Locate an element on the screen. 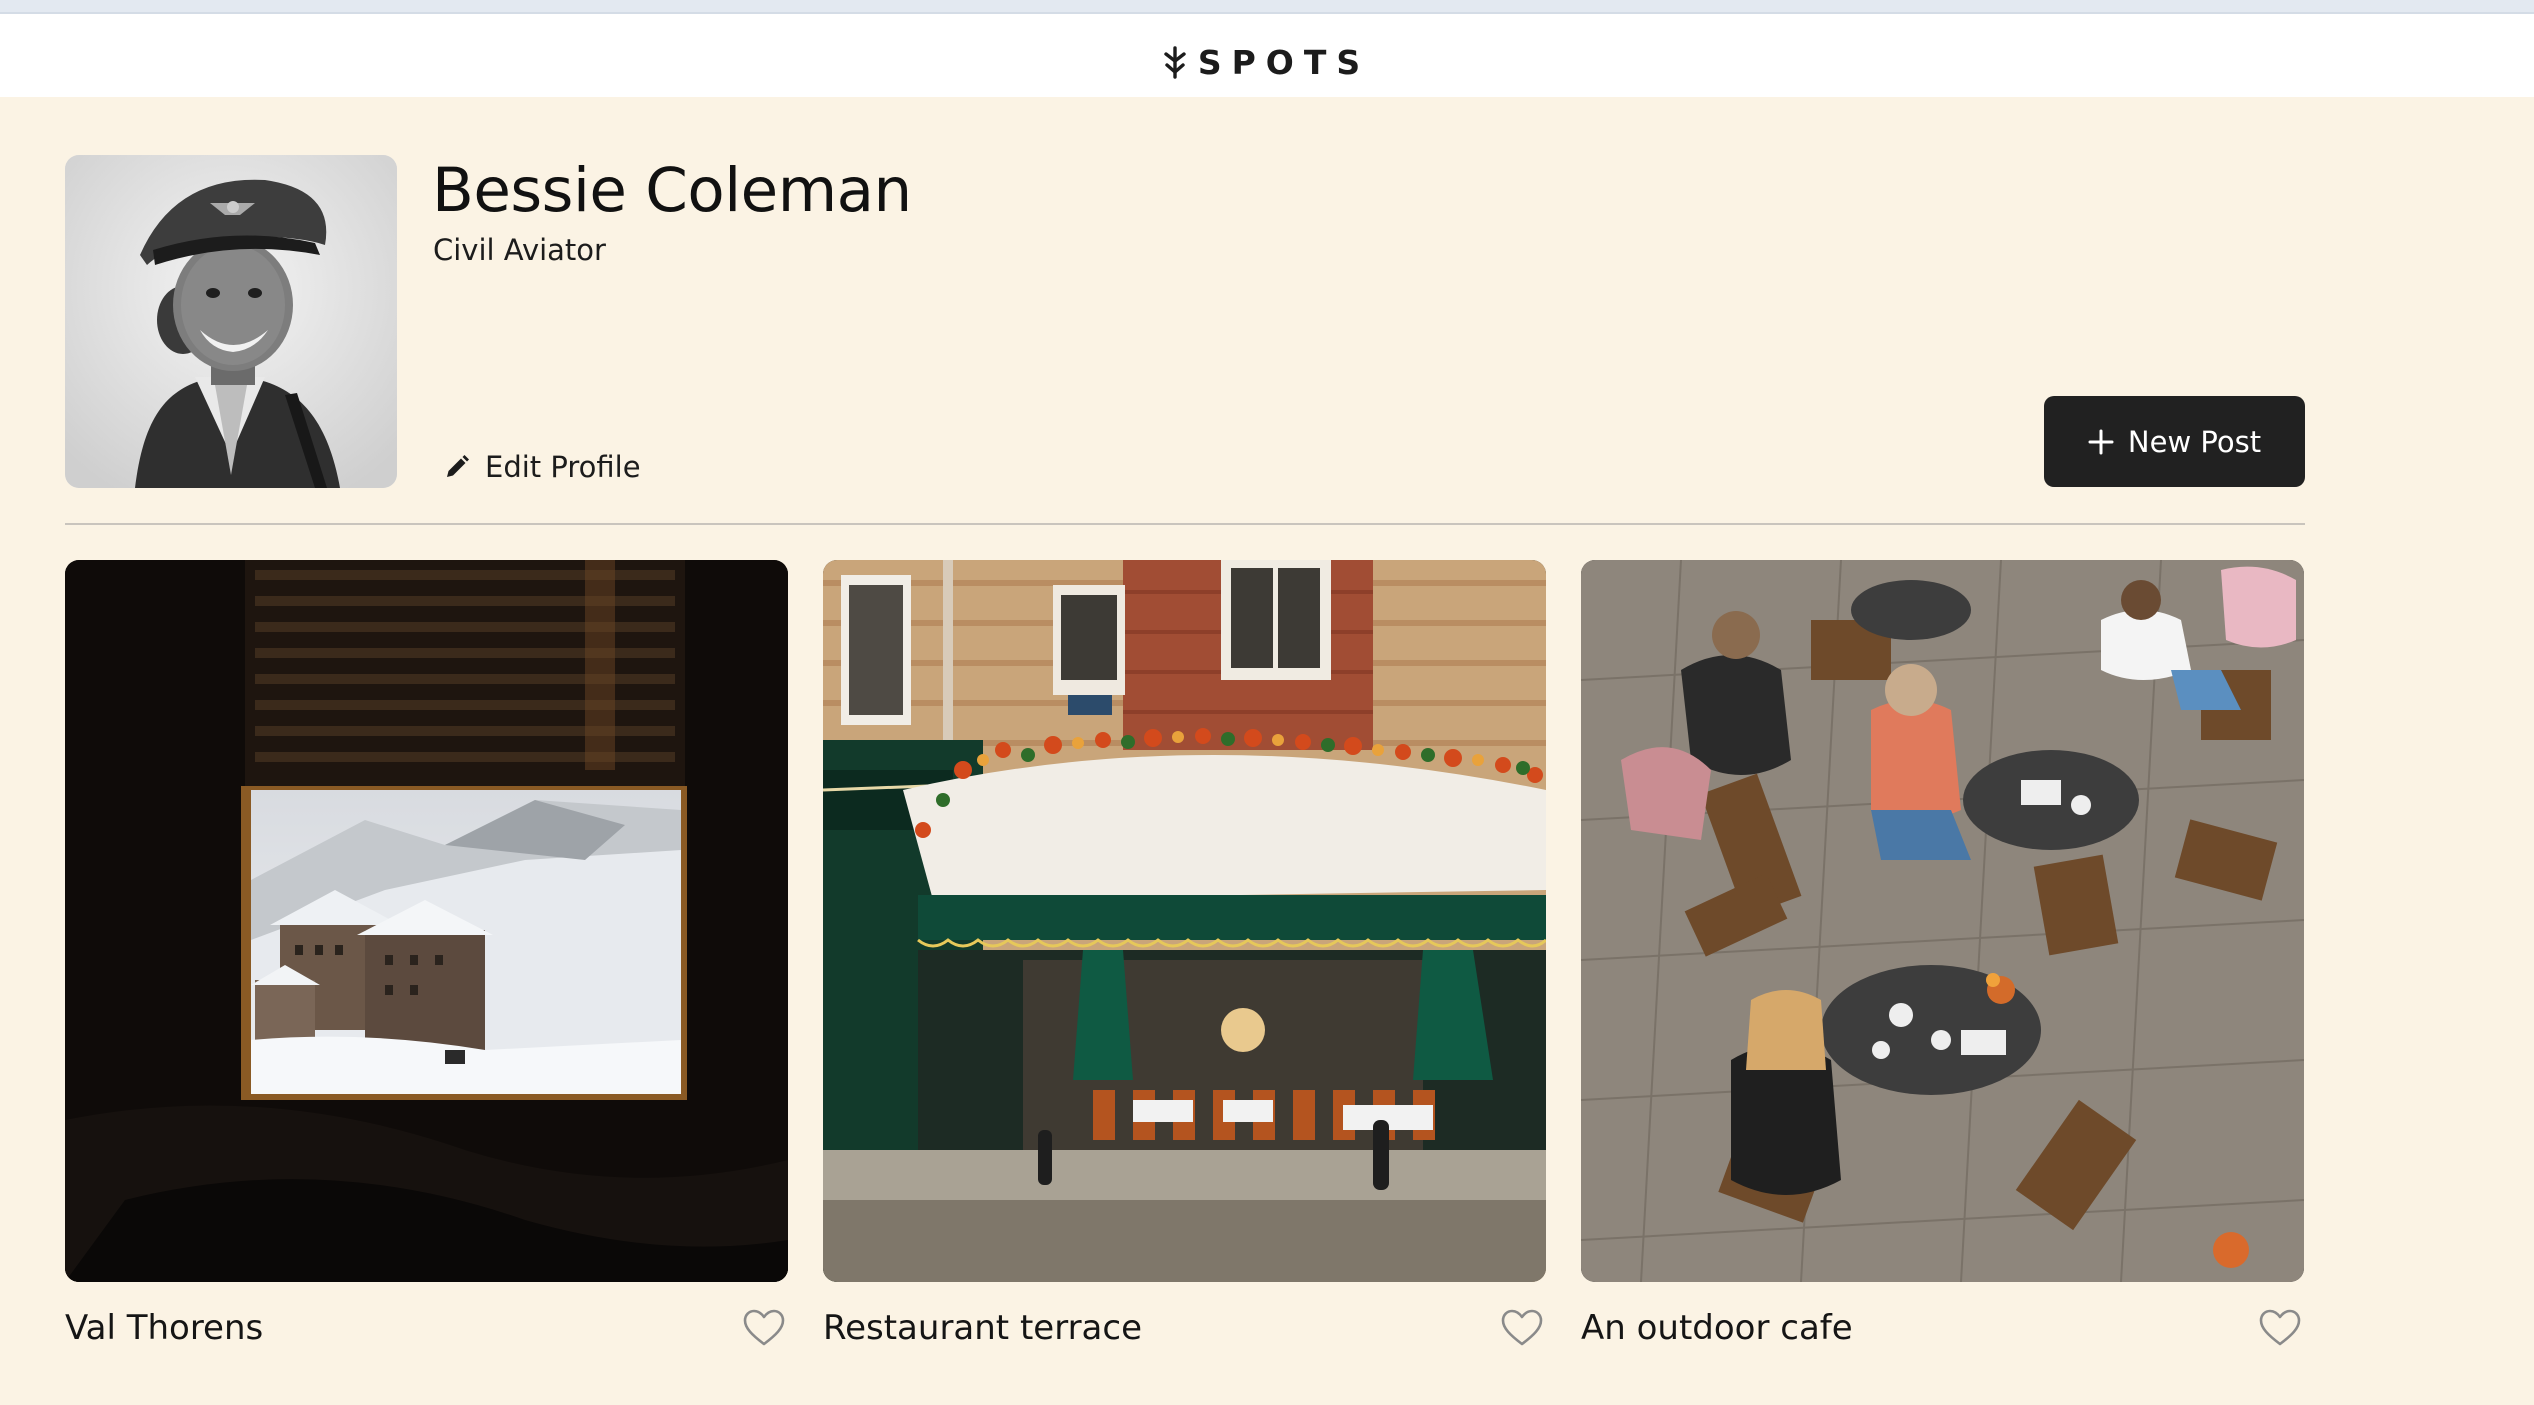 This screenshot has height=1405, width=2534. card-footer: Val Thorens is located at coordinates (426, 1328).